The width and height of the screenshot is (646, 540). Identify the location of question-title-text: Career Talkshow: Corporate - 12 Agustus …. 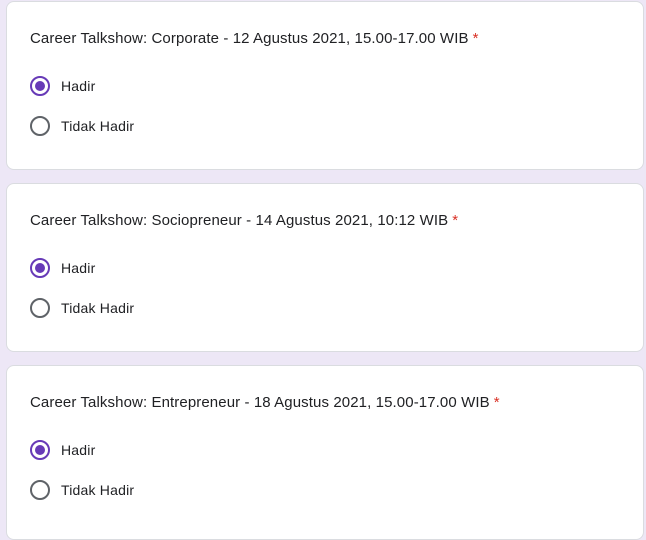
(249, 38).